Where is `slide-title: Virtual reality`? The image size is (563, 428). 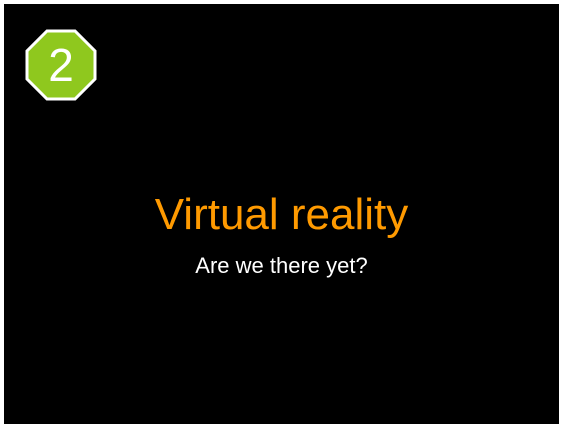 slide-title: Virtual reality is located at coordinates (281, 214).